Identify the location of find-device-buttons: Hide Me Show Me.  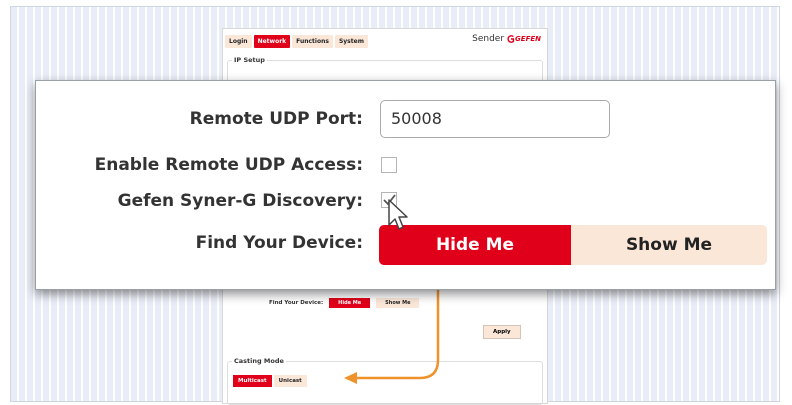
(573, 245).